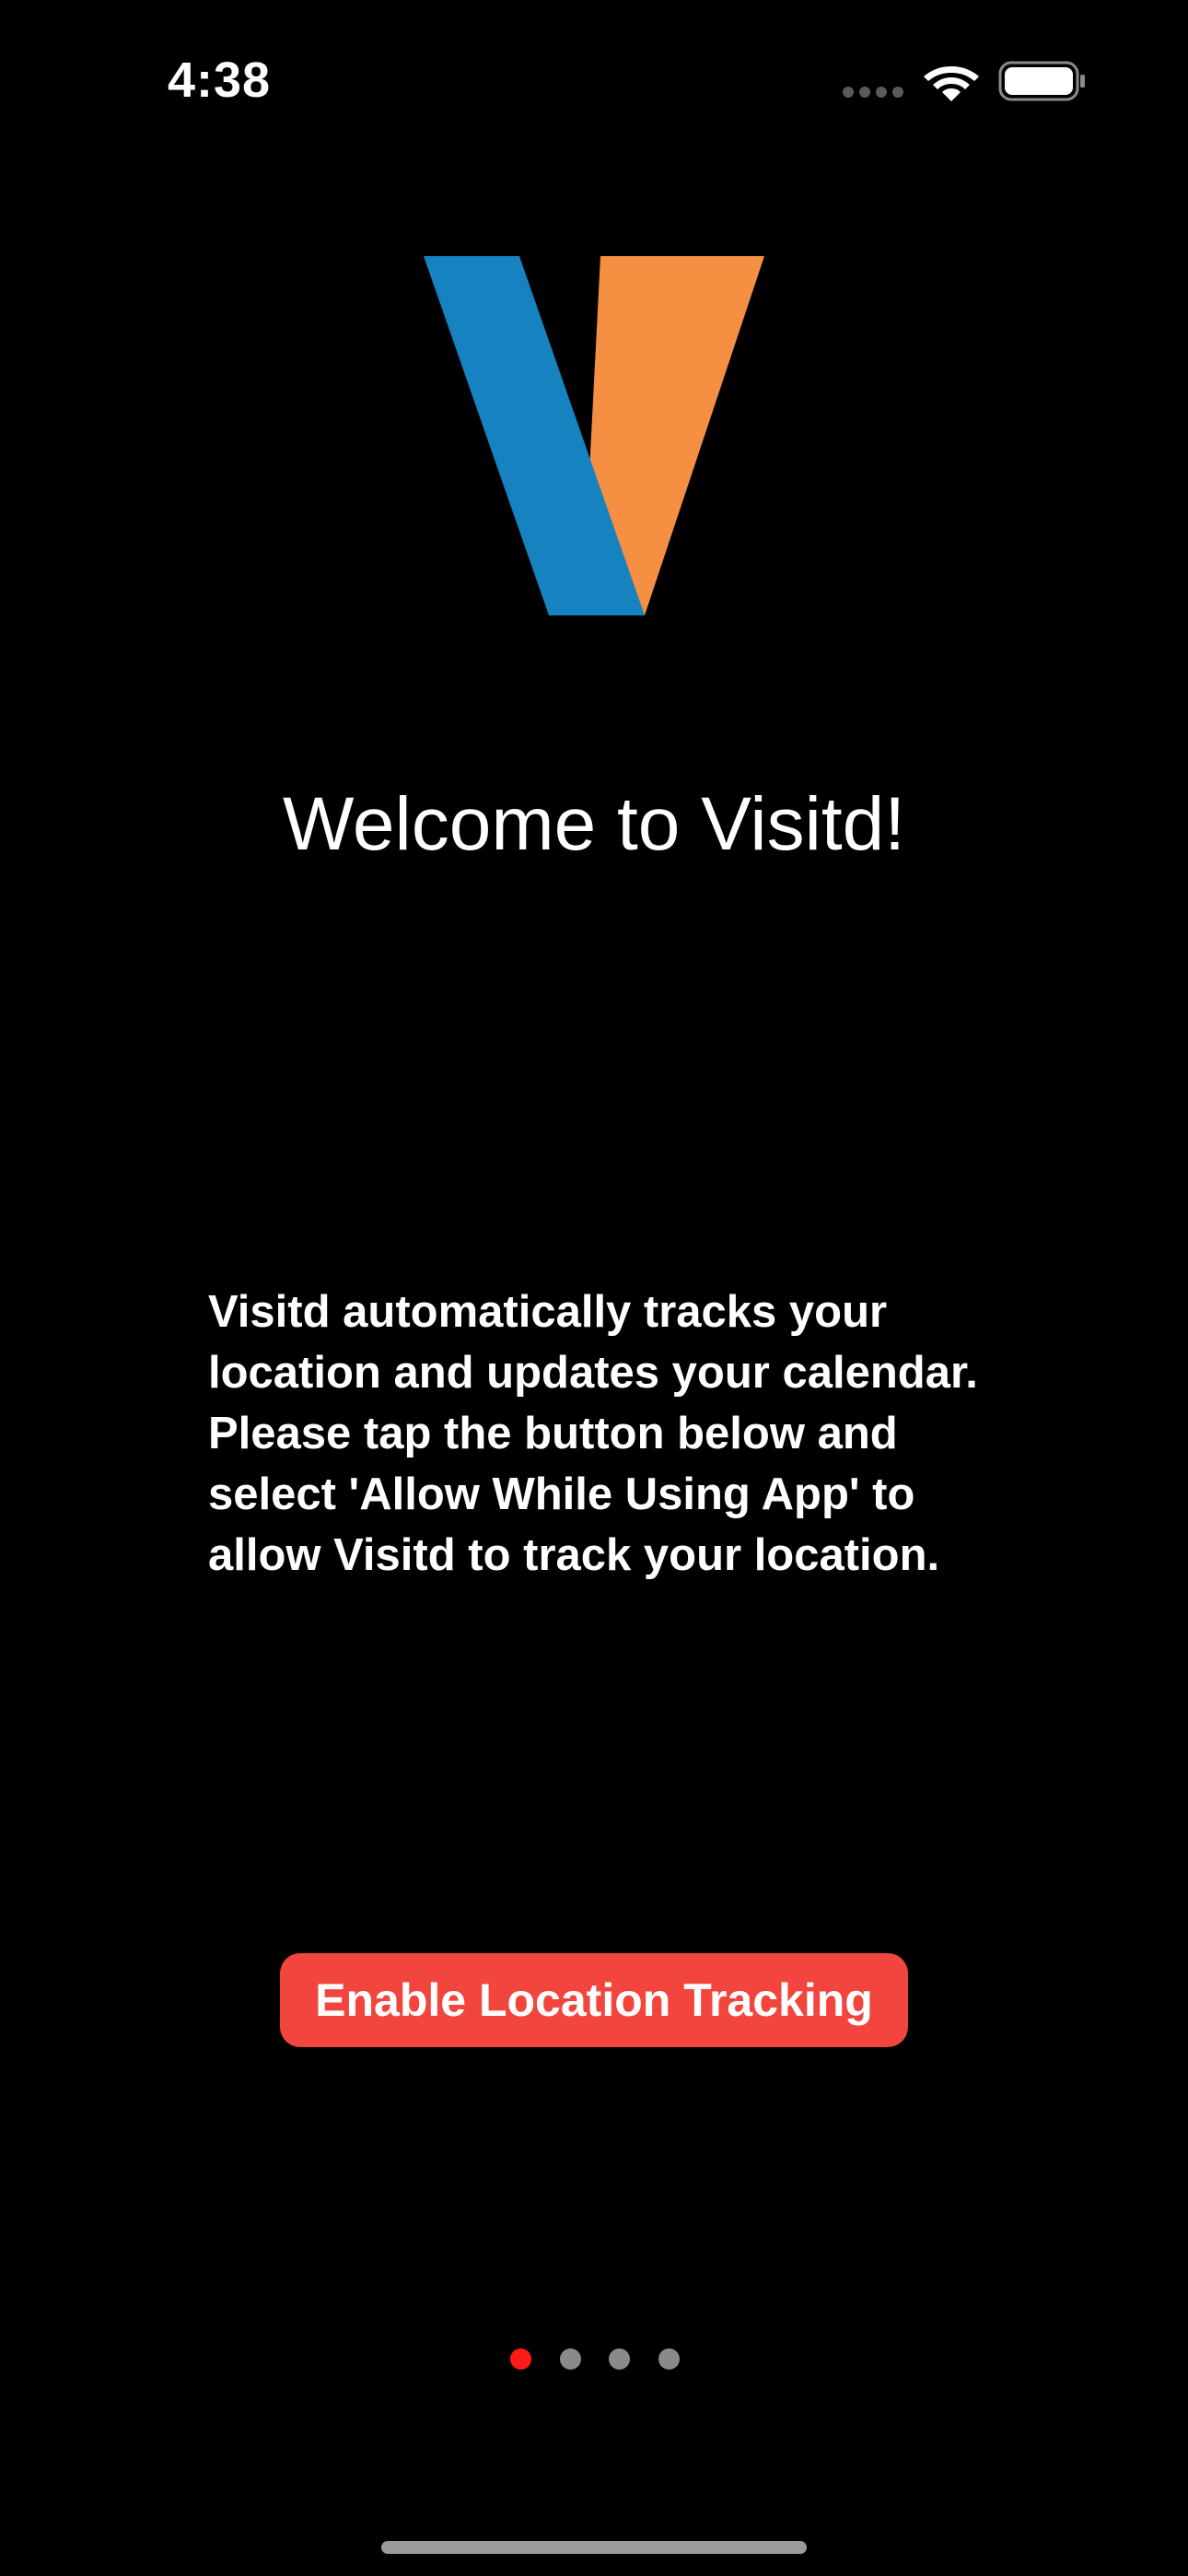 This screenshot has height=2576, width=1188. What do you see at coordinates (594, 2547) in the screenshot?
I see `home-indicator` at bounding box center [594, 2547].